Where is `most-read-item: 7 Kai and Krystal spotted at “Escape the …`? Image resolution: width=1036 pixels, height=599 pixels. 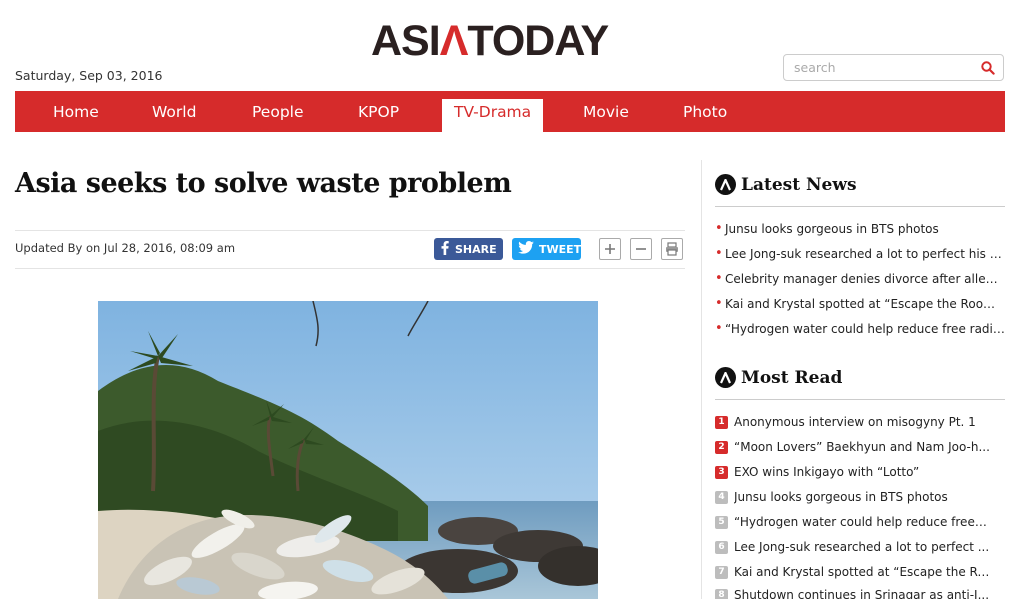
most-read-item: 7 Kai and Krystal spotted at “Escape the … is located at coordinates (852, 572).